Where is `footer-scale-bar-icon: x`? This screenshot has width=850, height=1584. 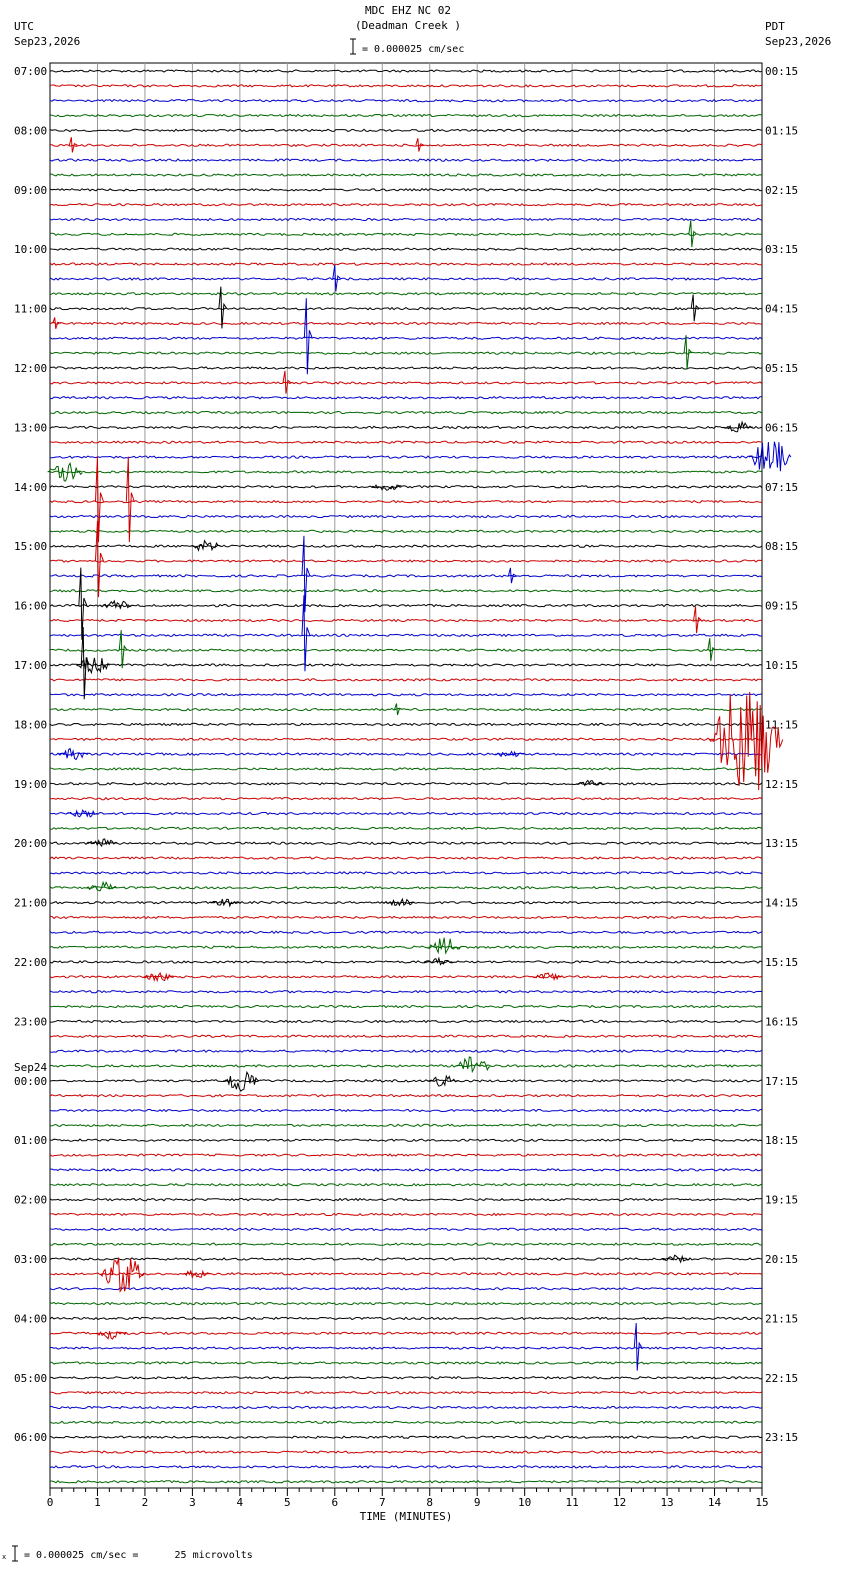
footer-scale-bar-icon: x is located at coordinates (10, 1553).